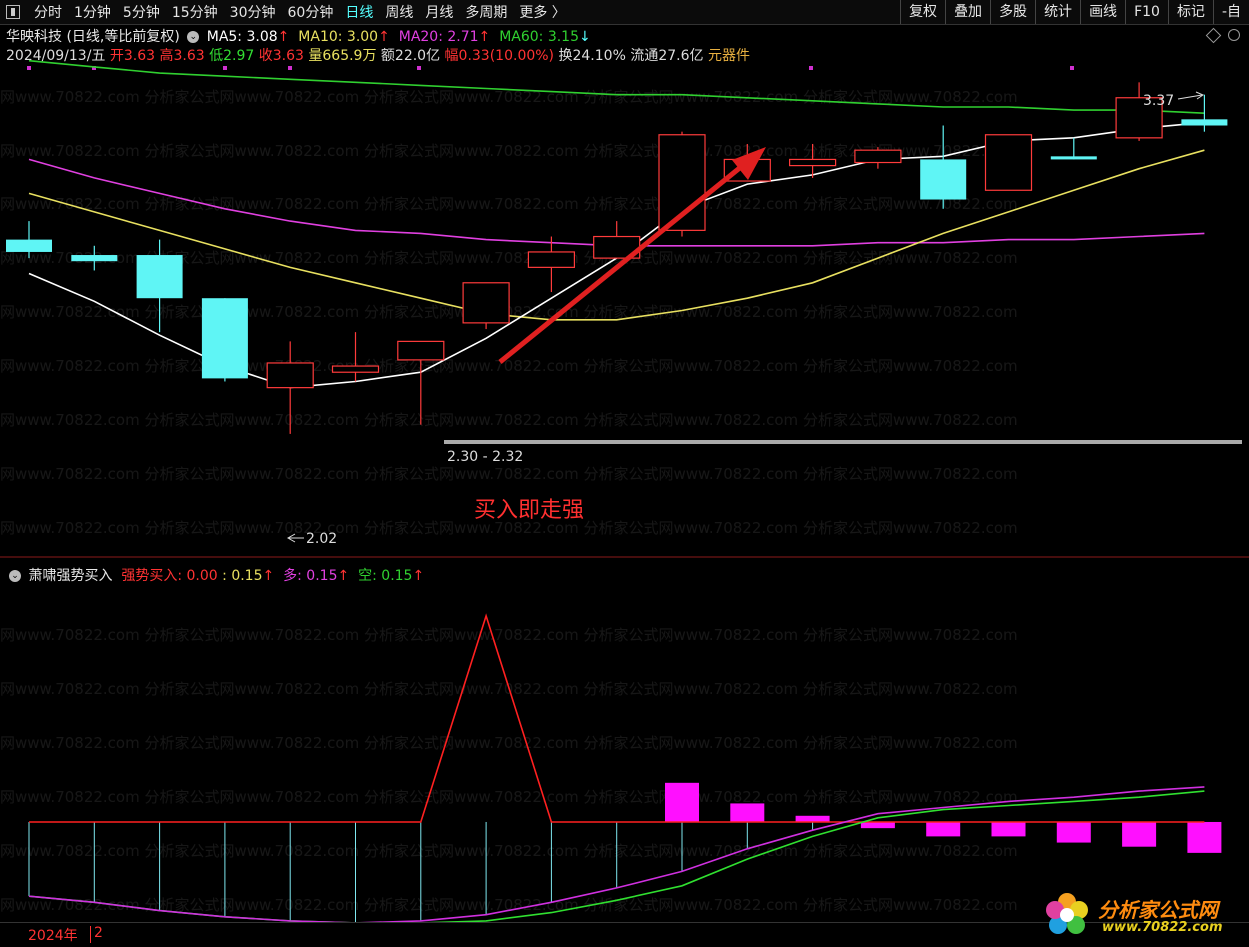 The image size is (1249, 947). Describe the element at coordinates (15, 576) in the screenshot. I see `indicator-dropdown-icon: ⌄` at that location.